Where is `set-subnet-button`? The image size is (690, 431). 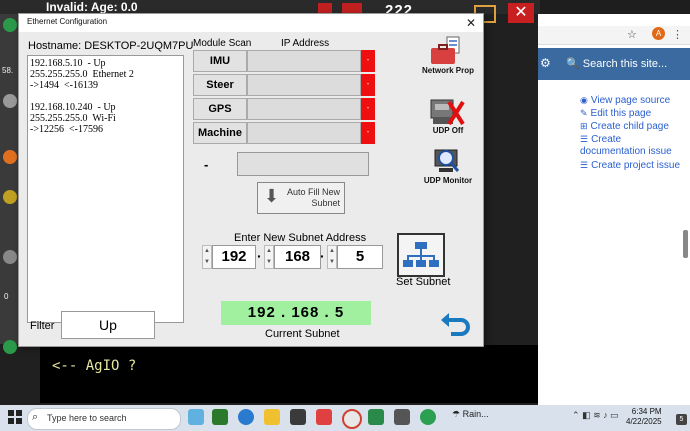 set-subnet-button is located at coordinates (421, 255).